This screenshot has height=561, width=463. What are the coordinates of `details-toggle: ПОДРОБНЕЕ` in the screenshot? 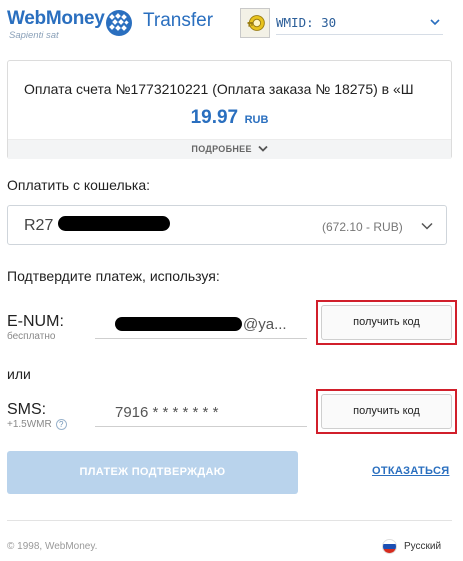 It's located at (229, 149).